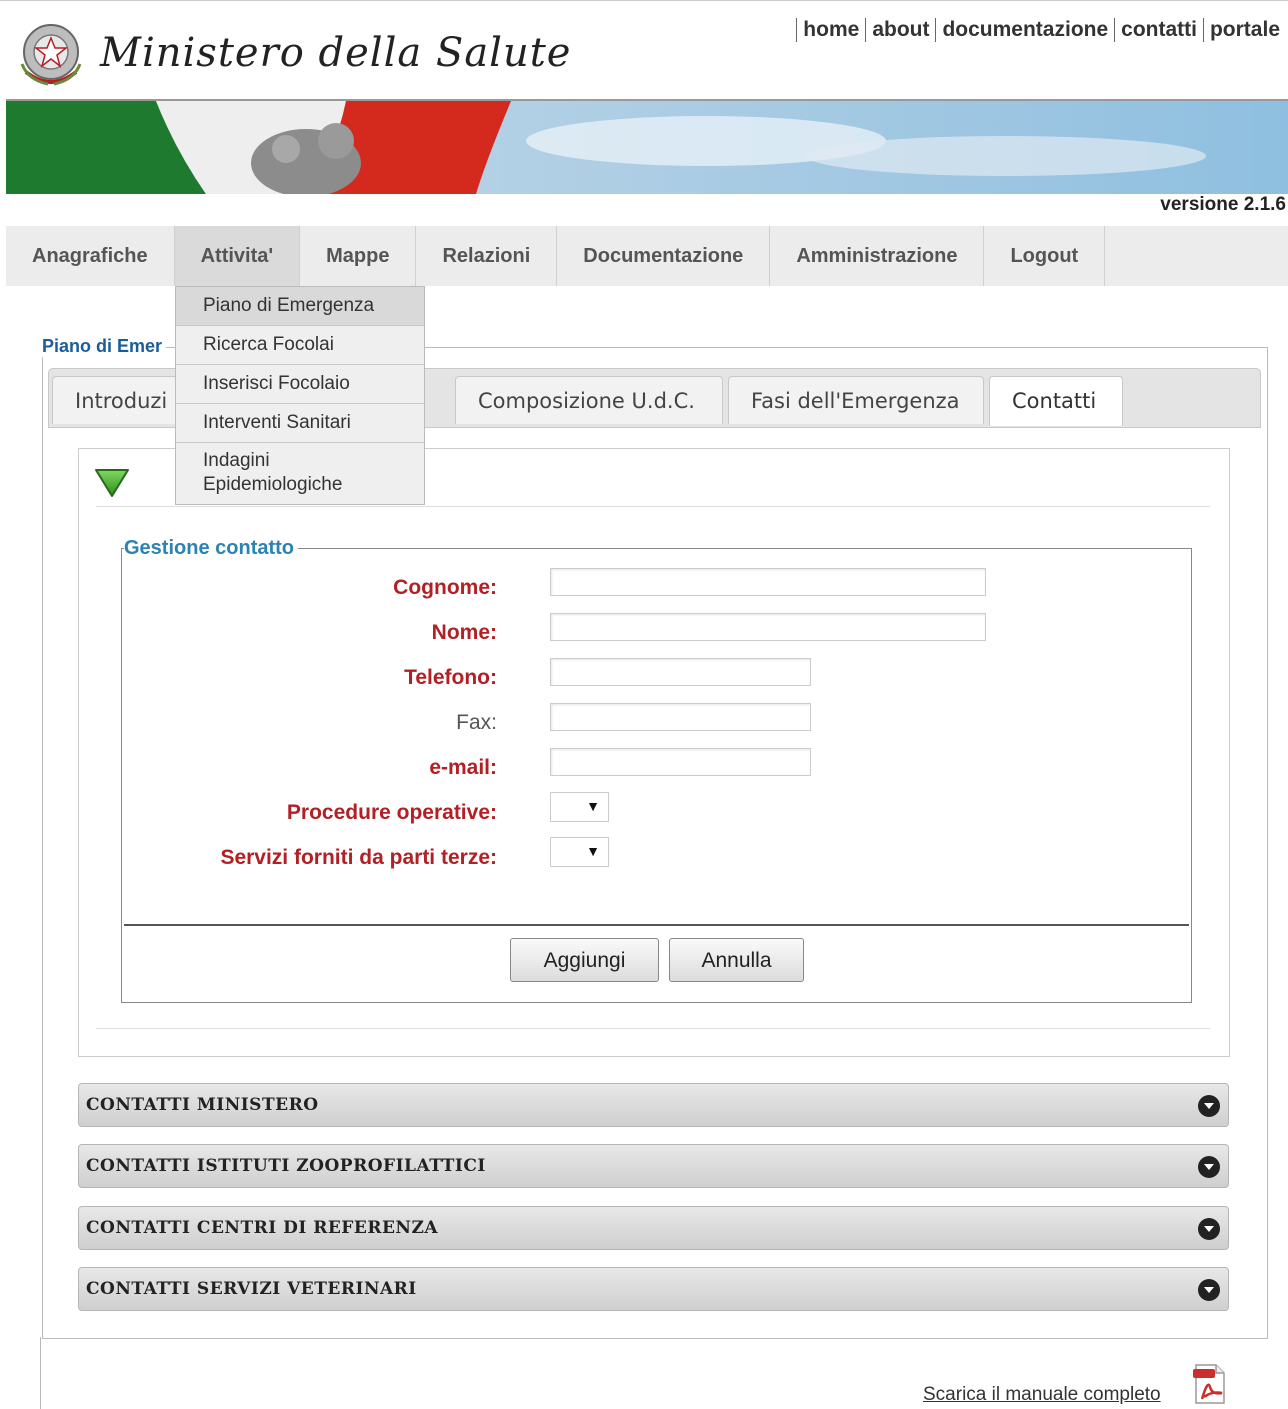 This screenshot has height=1409, width=1288. What do you see at coordinates (647, 146) in the screenshot?
I see `header-banner-image` at bounding box center [647, 146].